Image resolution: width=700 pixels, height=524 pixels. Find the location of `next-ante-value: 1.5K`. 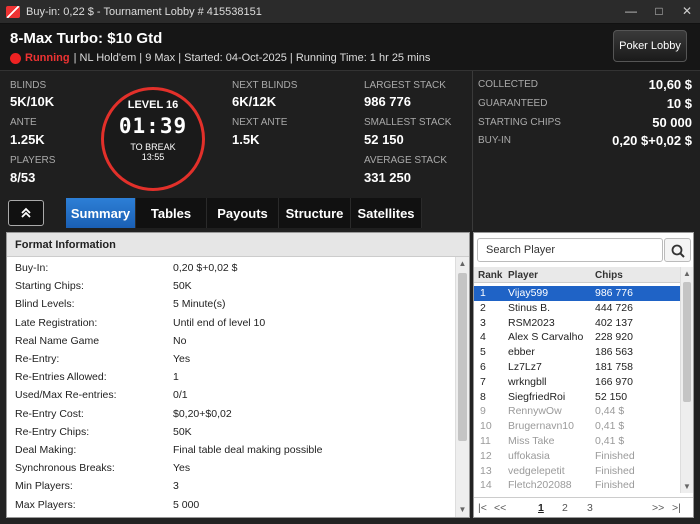

next-ante-value: 1.5K is located at coordinates (246, 139).